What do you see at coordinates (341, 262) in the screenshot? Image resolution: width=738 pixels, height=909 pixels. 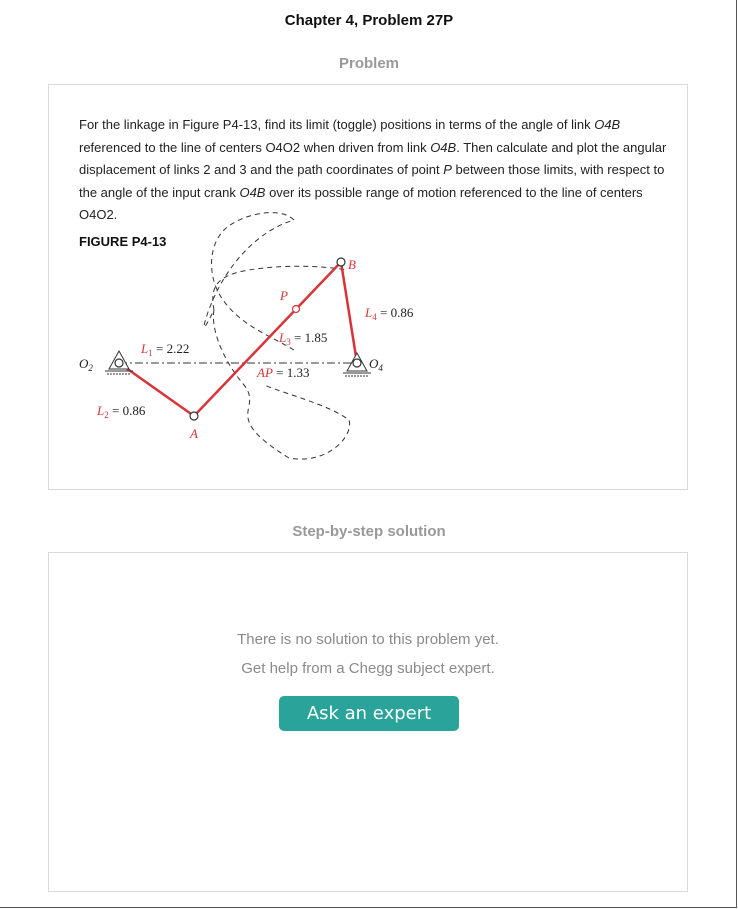 I see `joint-b` at bounding box center [341, 262].